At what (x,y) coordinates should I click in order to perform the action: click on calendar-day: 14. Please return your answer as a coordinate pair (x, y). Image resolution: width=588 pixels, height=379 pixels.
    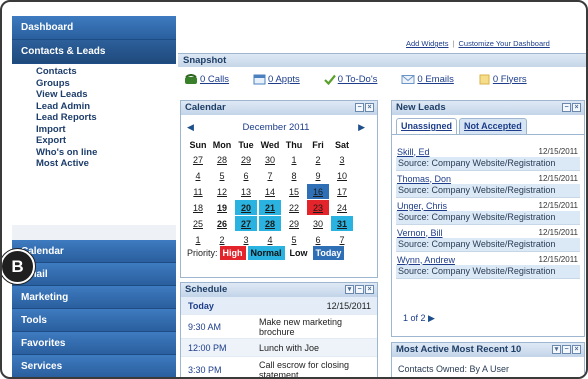
    Looking at the image, I should click on (270, 191).